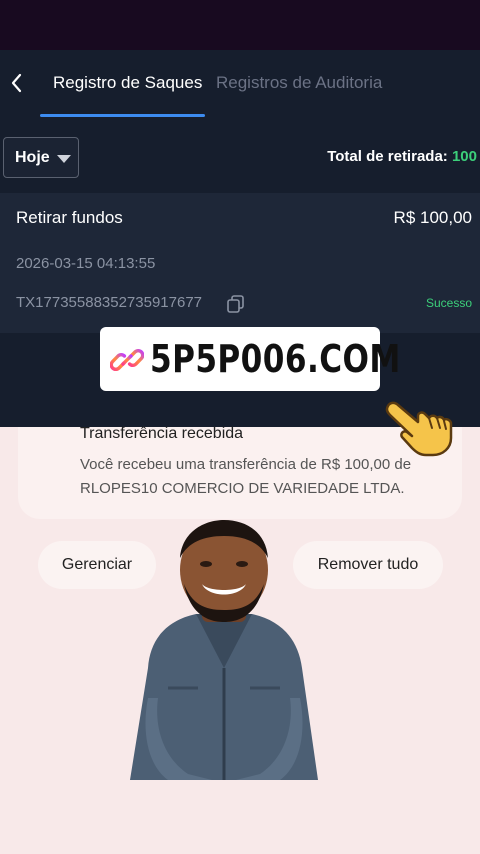 This screenshot has height=854, width=480. I want to click on pointing-hand-icon, so click(421, 427).